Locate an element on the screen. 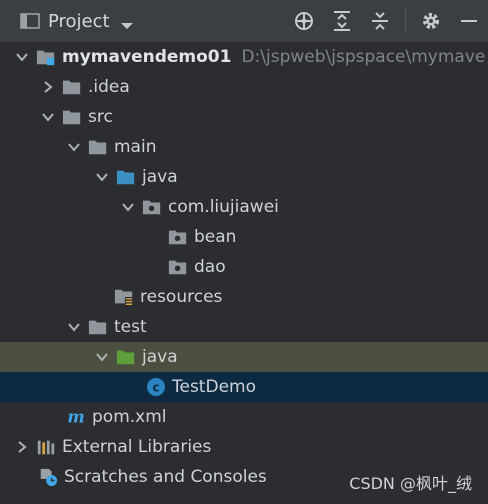 Image resolution: width=488 pixels, height=504 pixels. svg-text: m is located at coordinates (75, 416).